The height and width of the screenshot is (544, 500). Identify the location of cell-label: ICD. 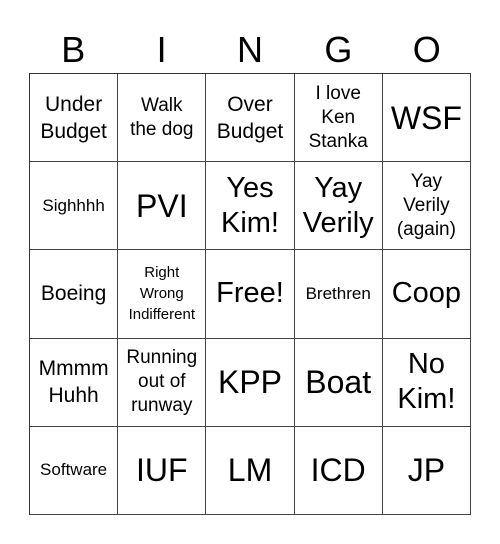
(338, 470).